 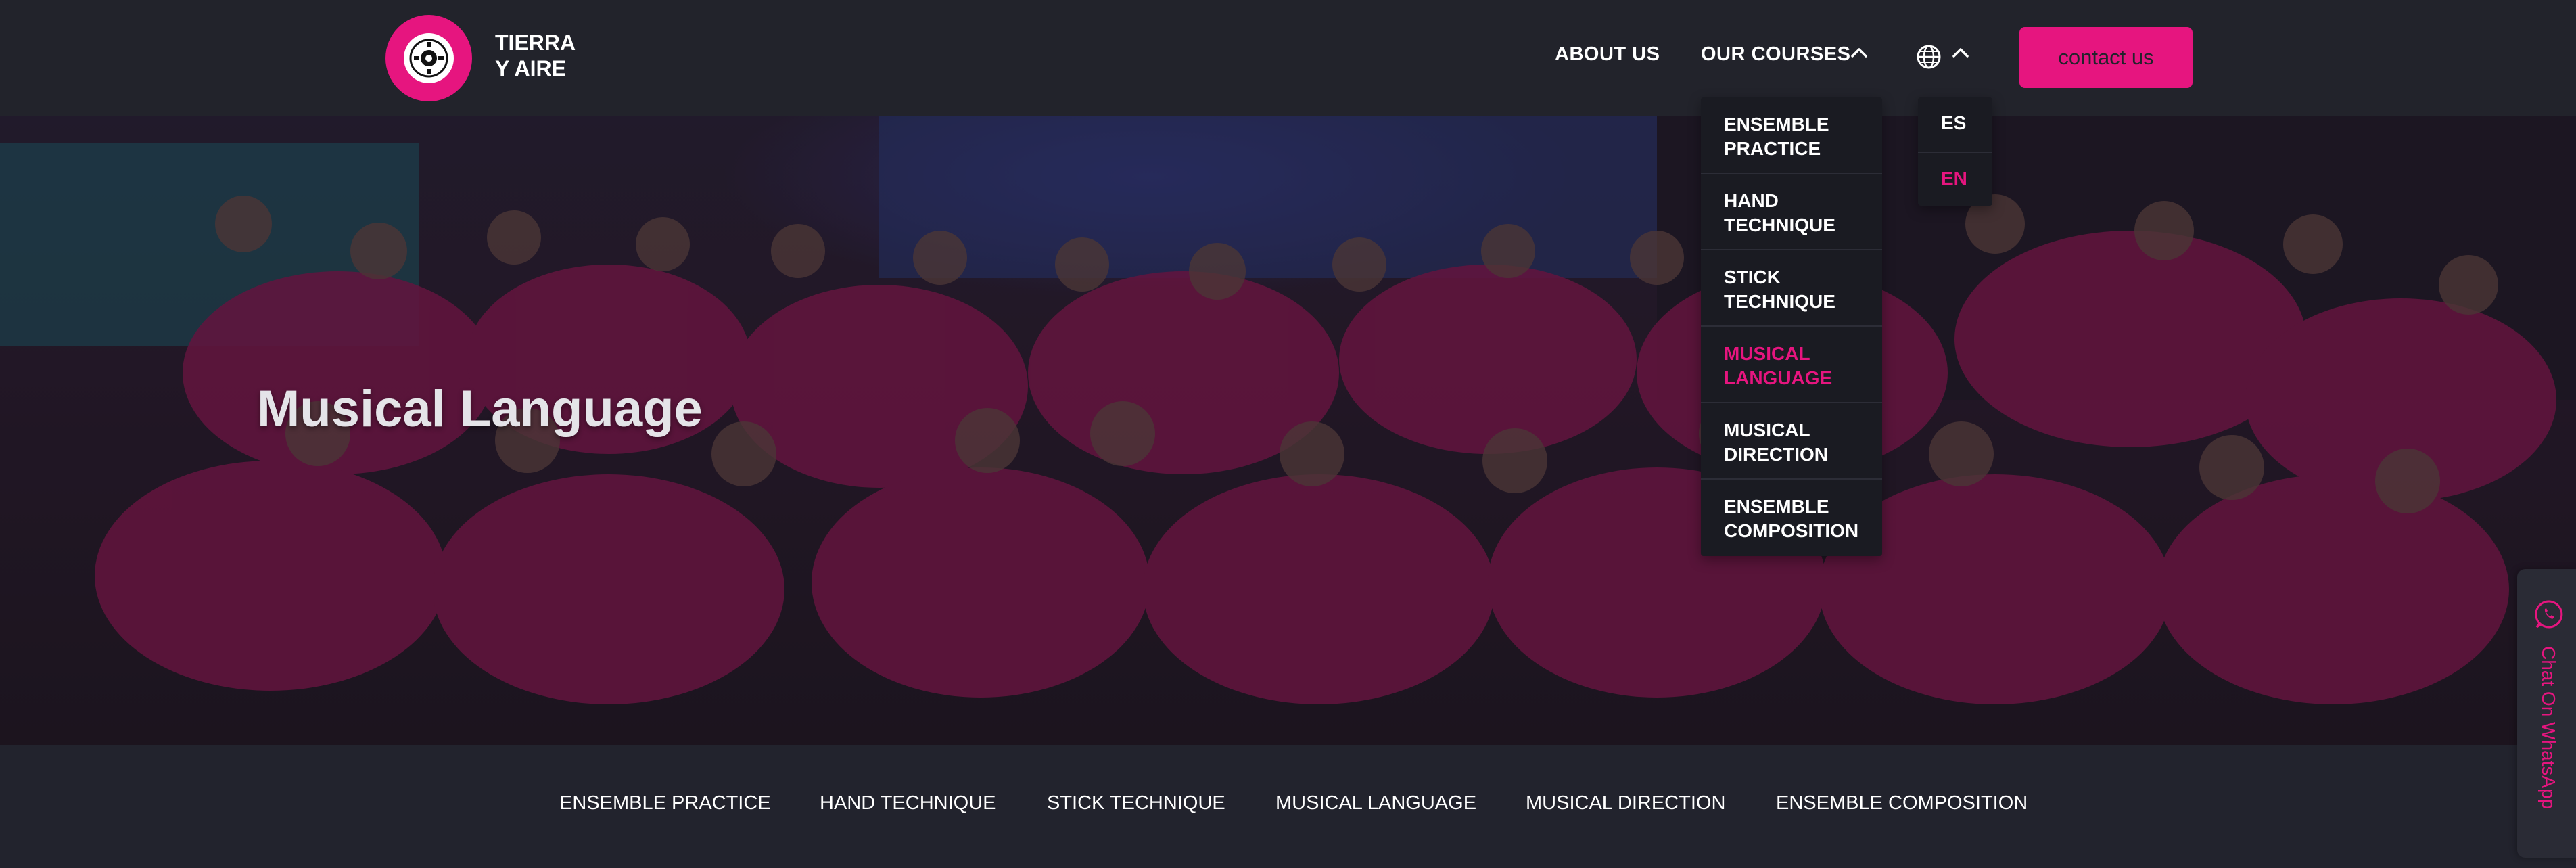 I want to click on brand-name: TIERRA Y AIRE, so click(x=535, y=55).